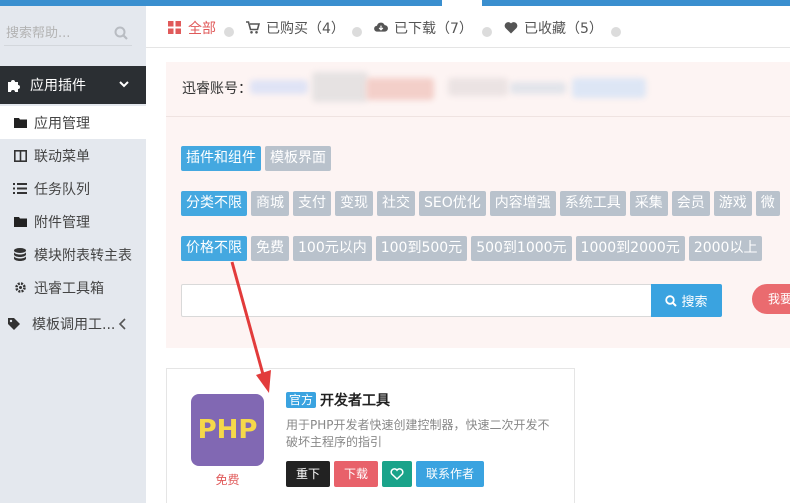  I want to click on sidebar-section-app-plugins: 应用插件, so click(73, 85).